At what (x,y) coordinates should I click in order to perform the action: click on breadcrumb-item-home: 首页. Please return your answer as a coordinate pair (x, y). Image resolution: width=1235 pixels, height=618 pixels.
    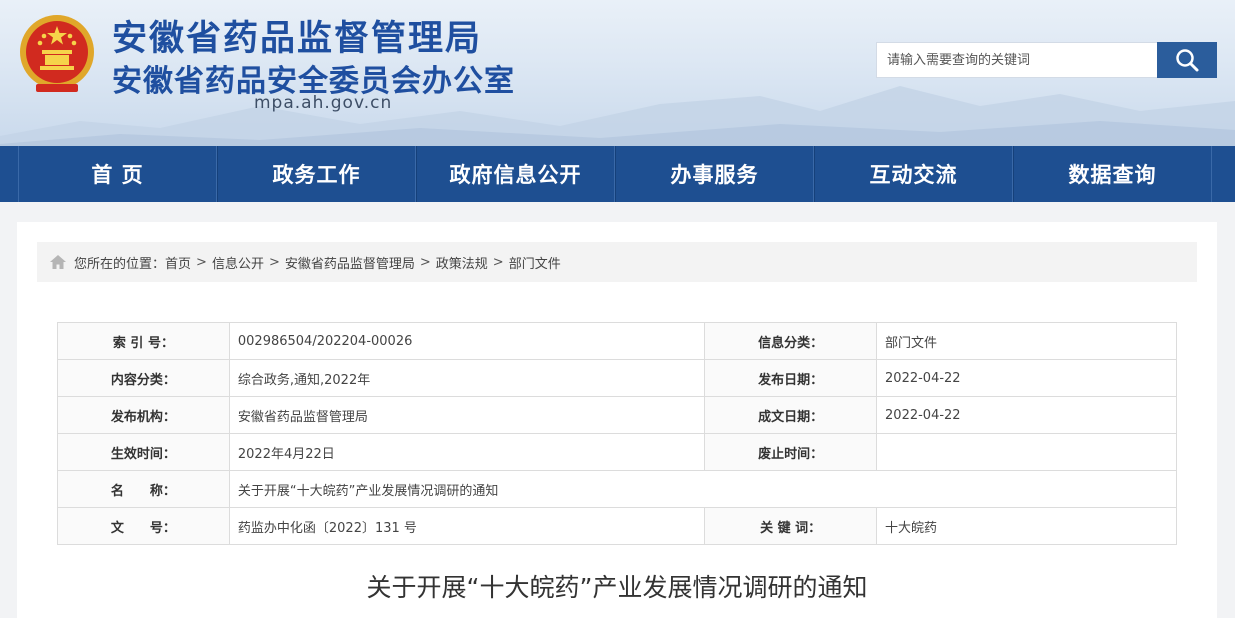
    Looking at the image, I should click on (178, 262).